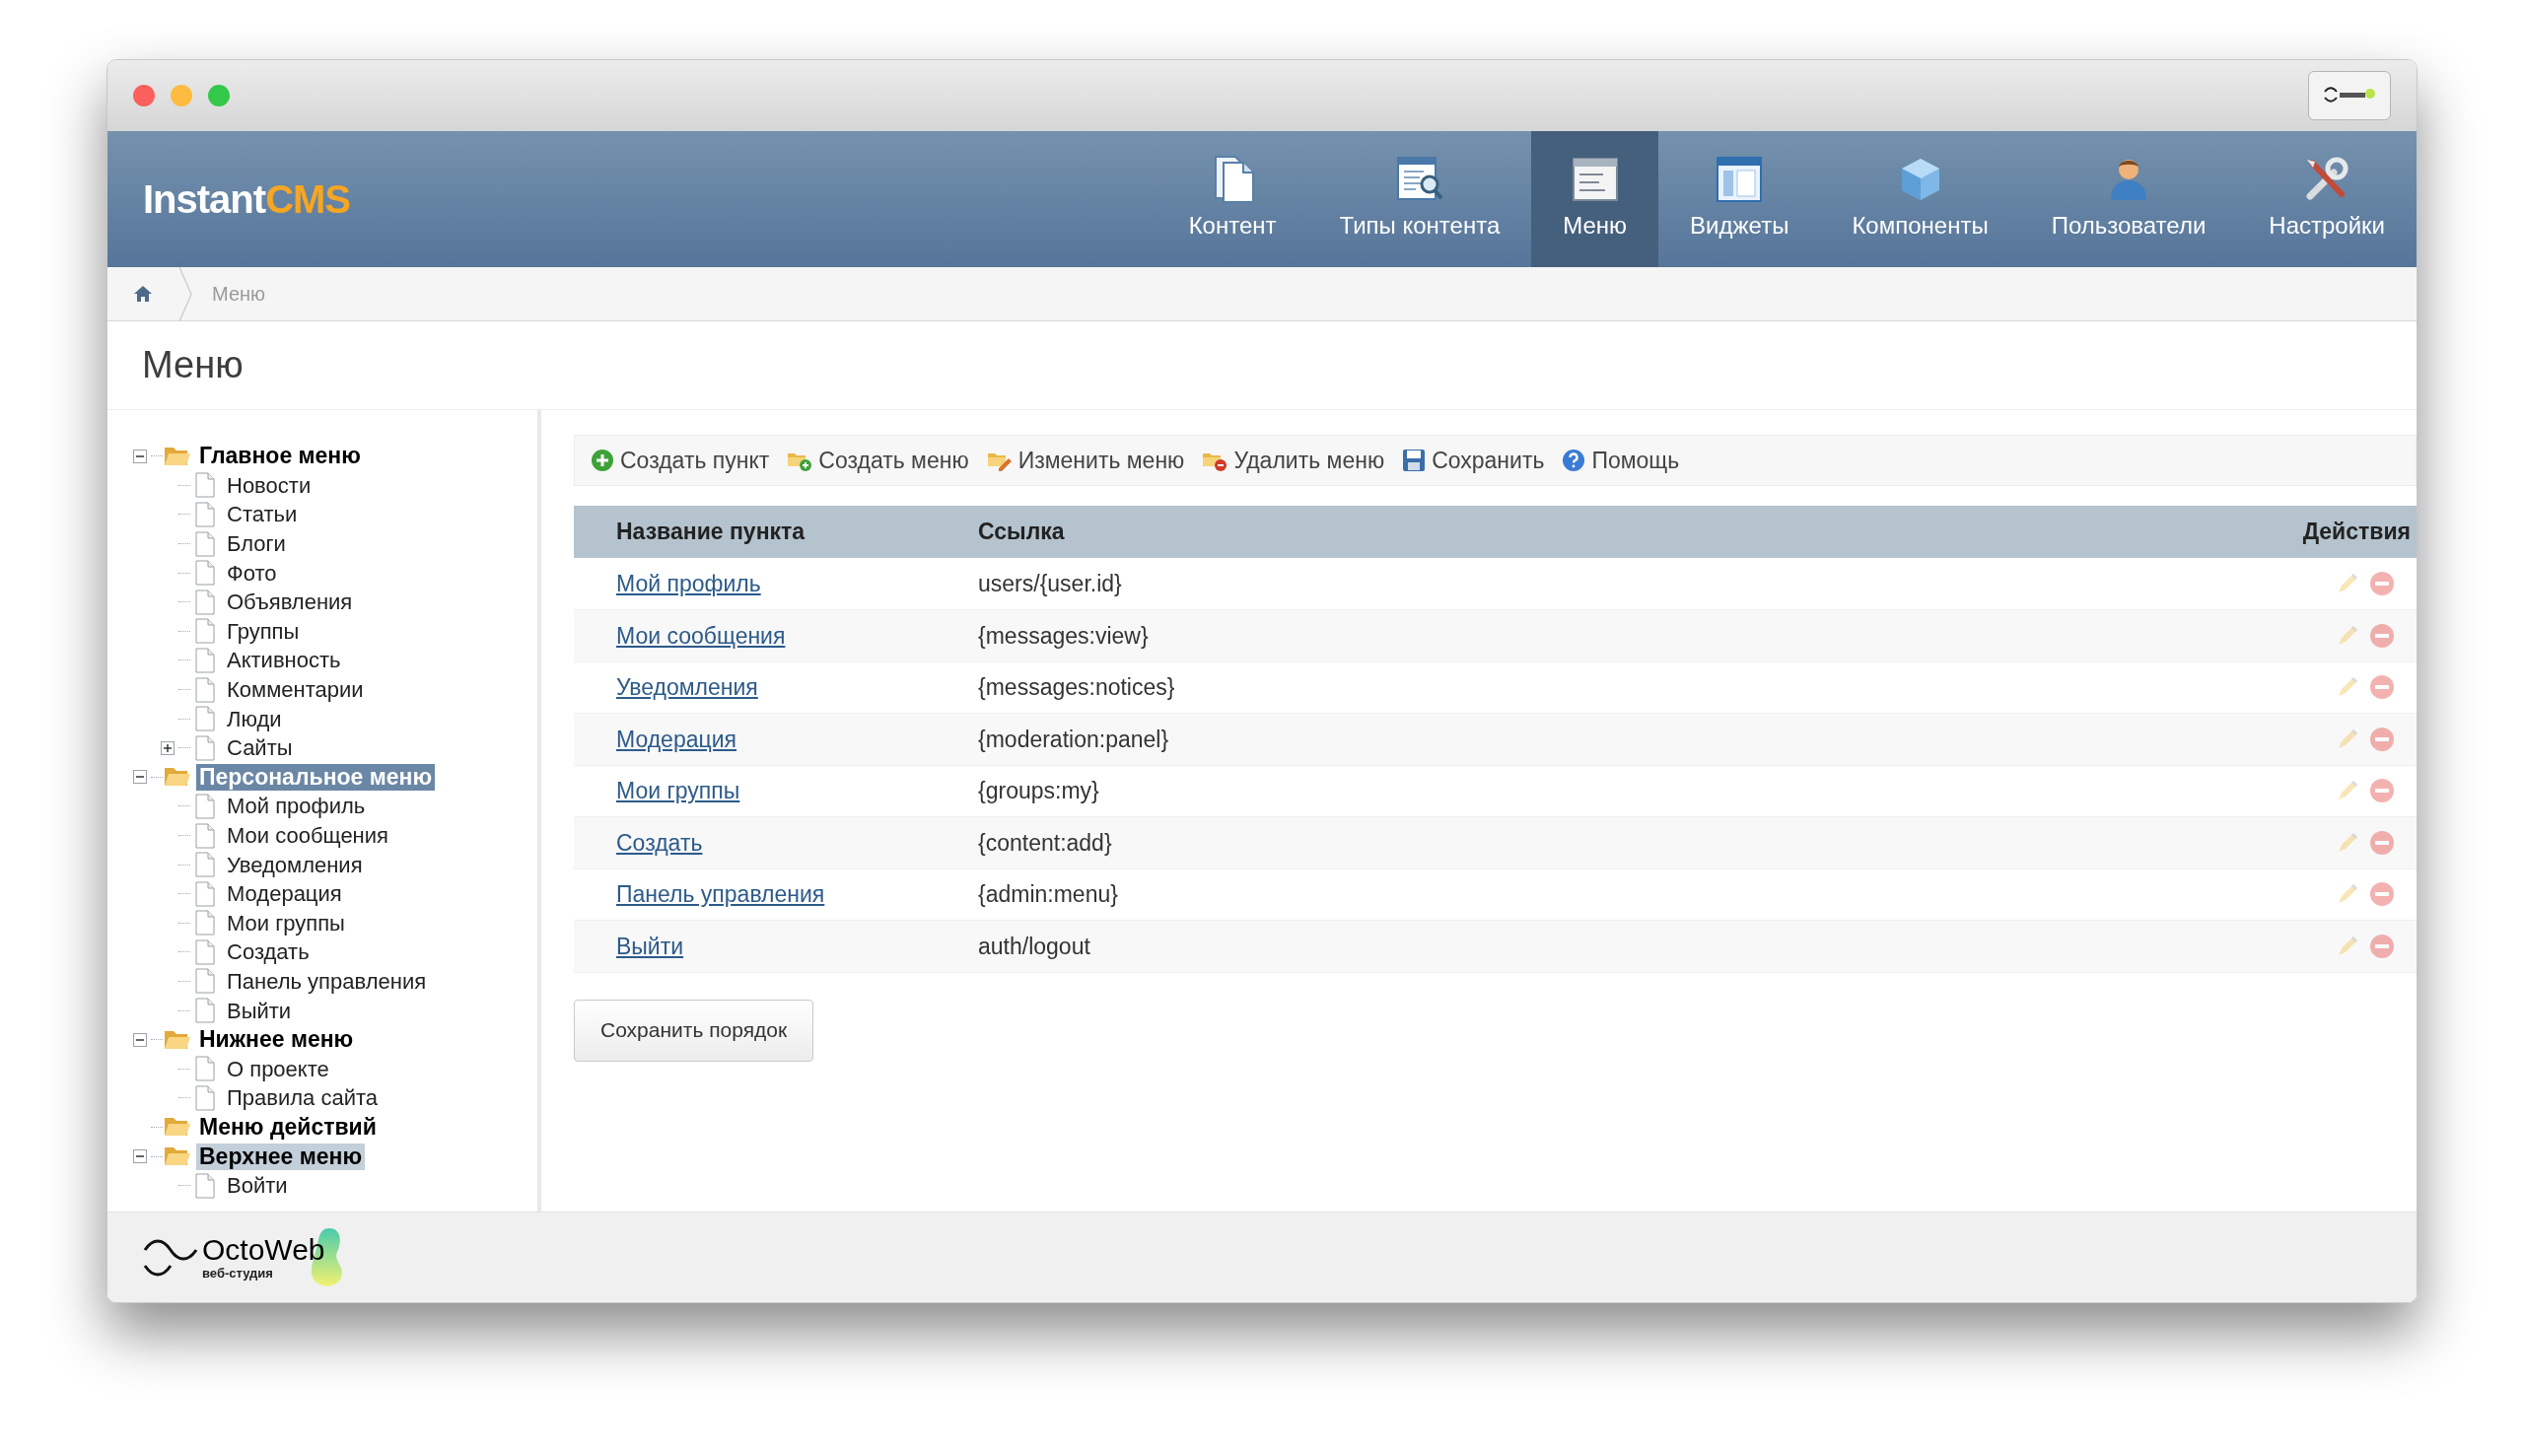  Describe the element at coordinates (263, 631) in the screenshot. I see `menu-tree-item: Группы` at that location.